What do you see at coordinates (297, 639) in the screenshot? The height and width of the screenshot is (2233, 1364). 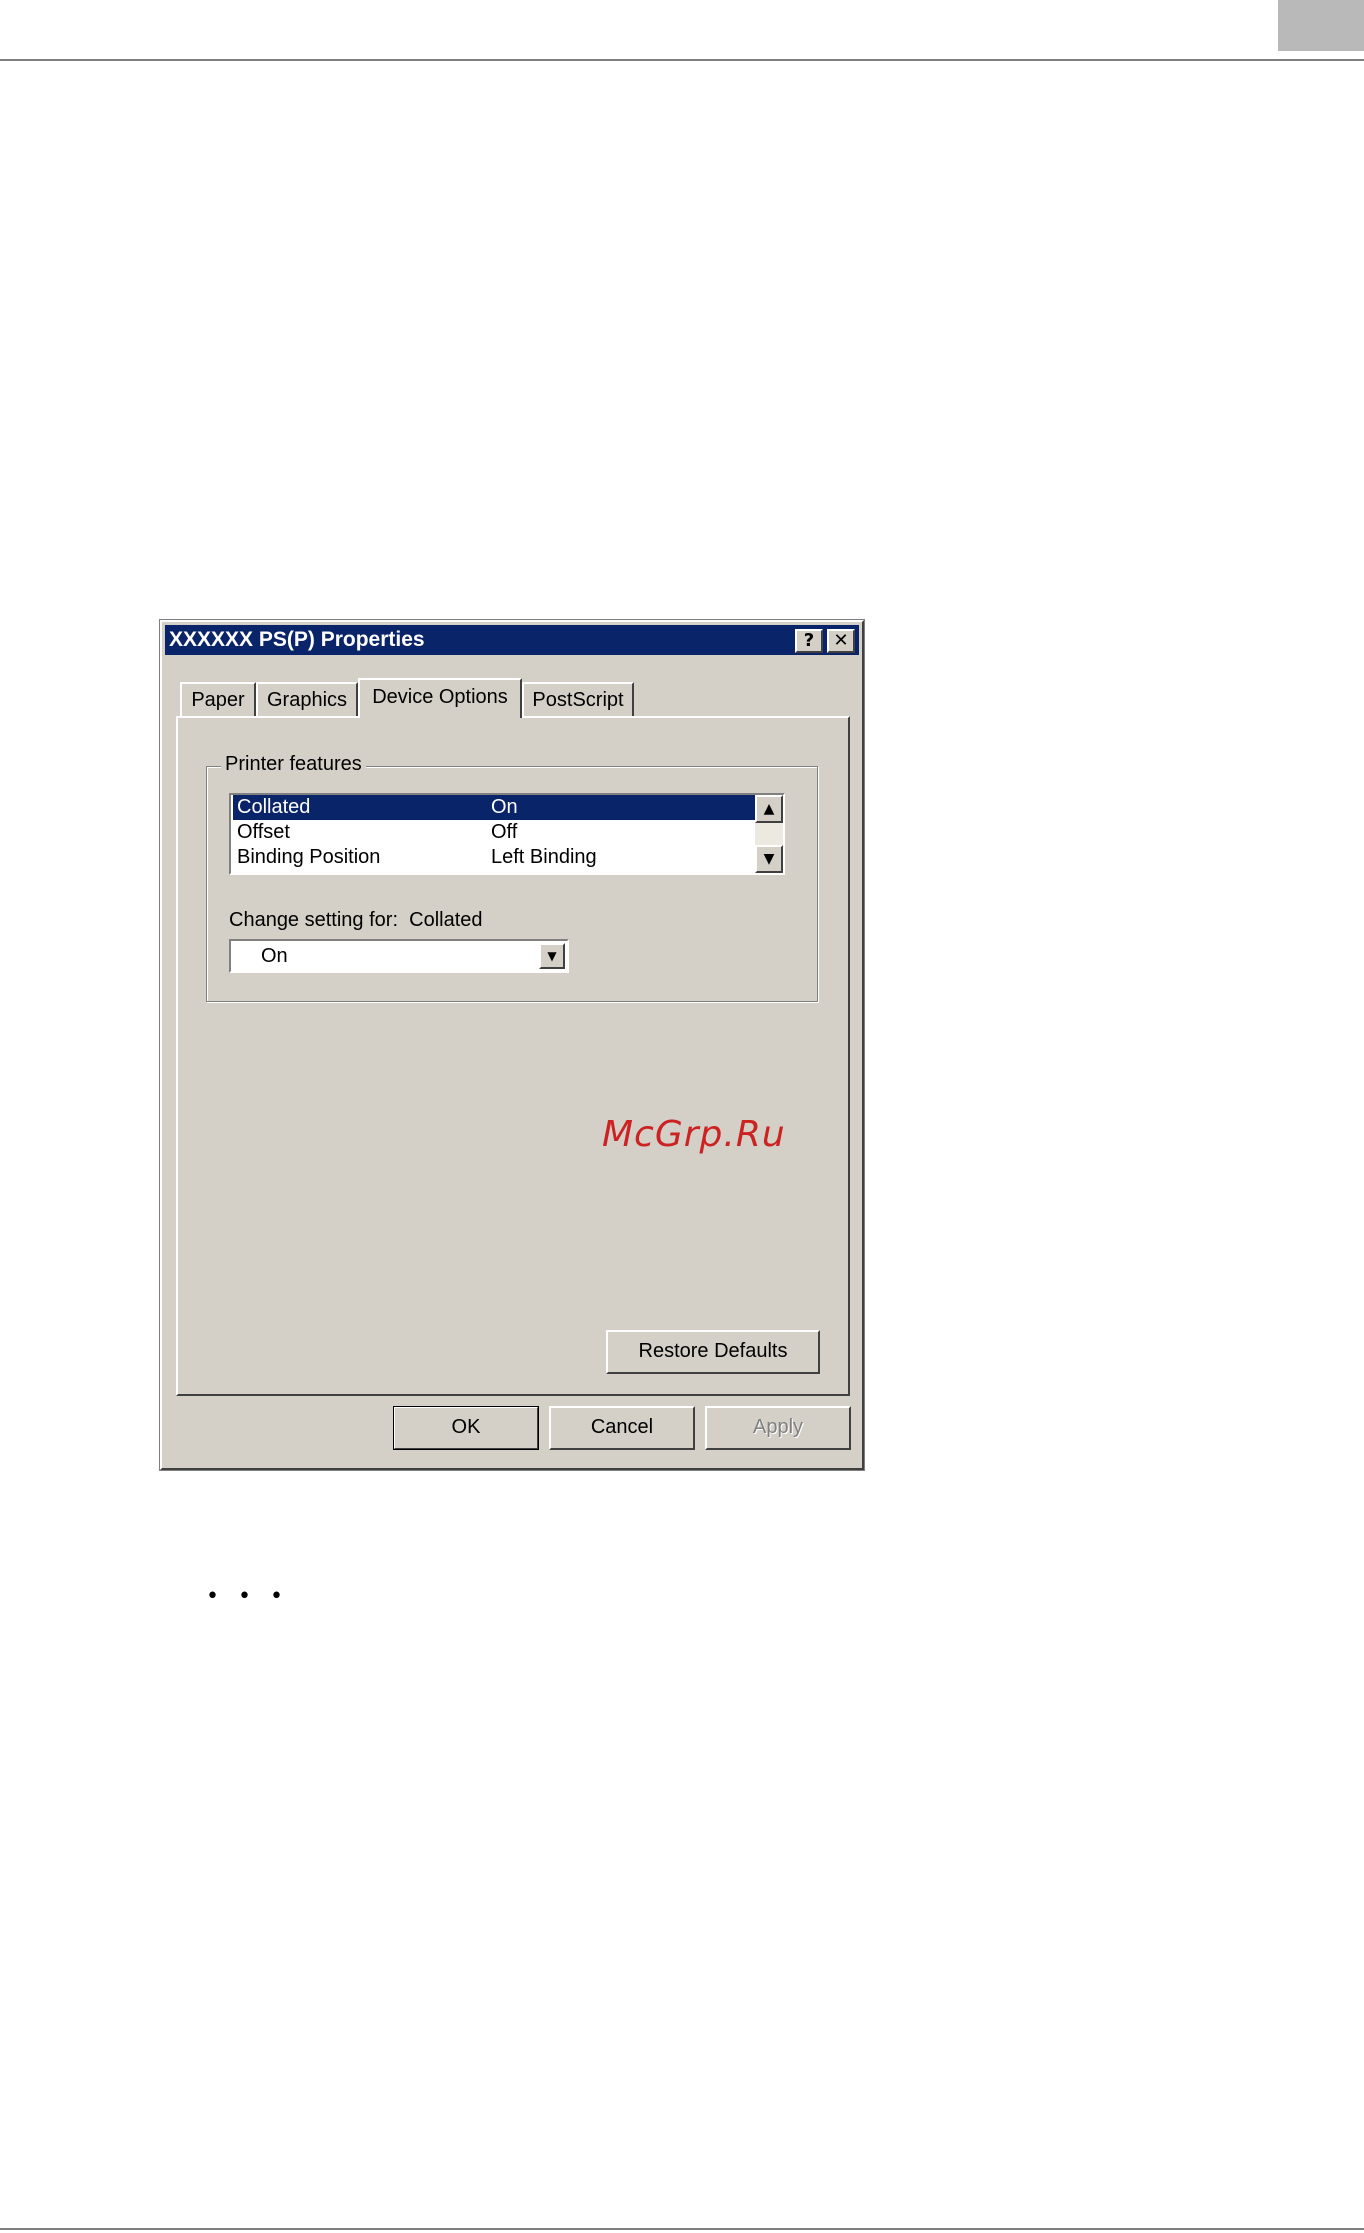 I see `dialog-title: XXXXXX PS(P) Properties` at bounding box center [297, 639].